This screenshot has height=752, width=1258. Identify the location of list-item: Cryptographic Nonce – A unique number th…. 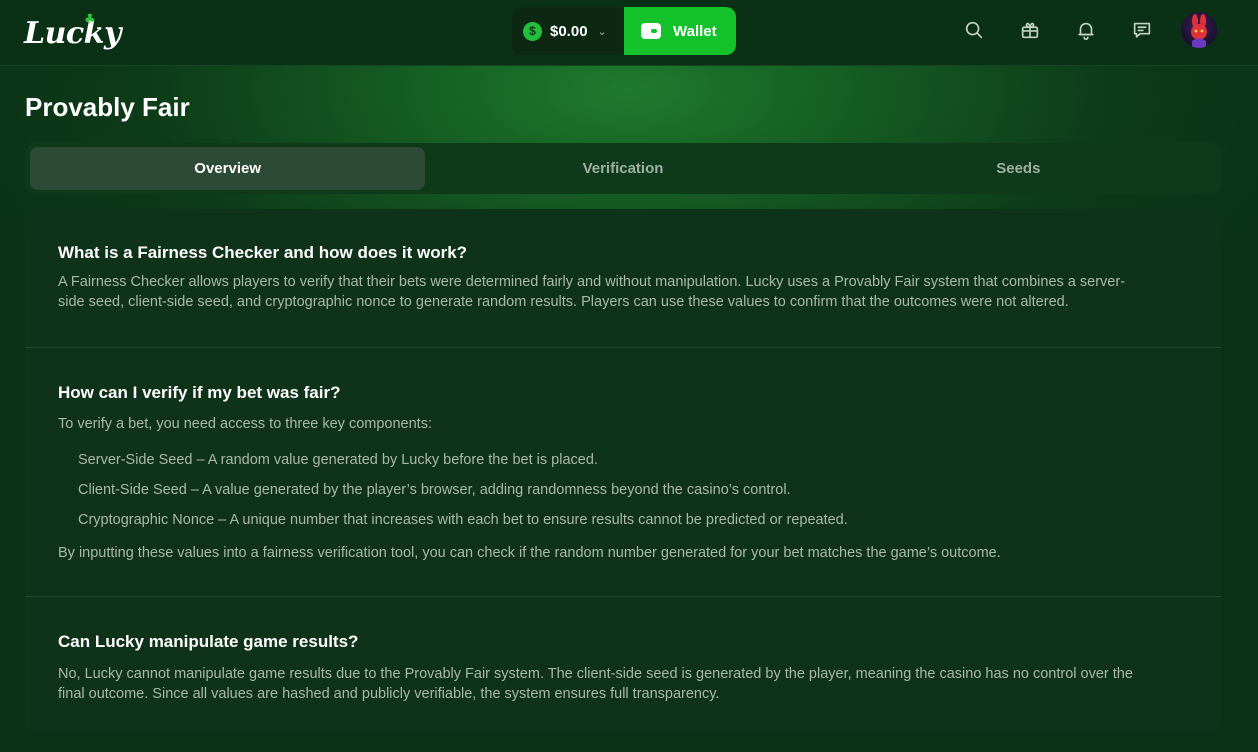
(463, 520).